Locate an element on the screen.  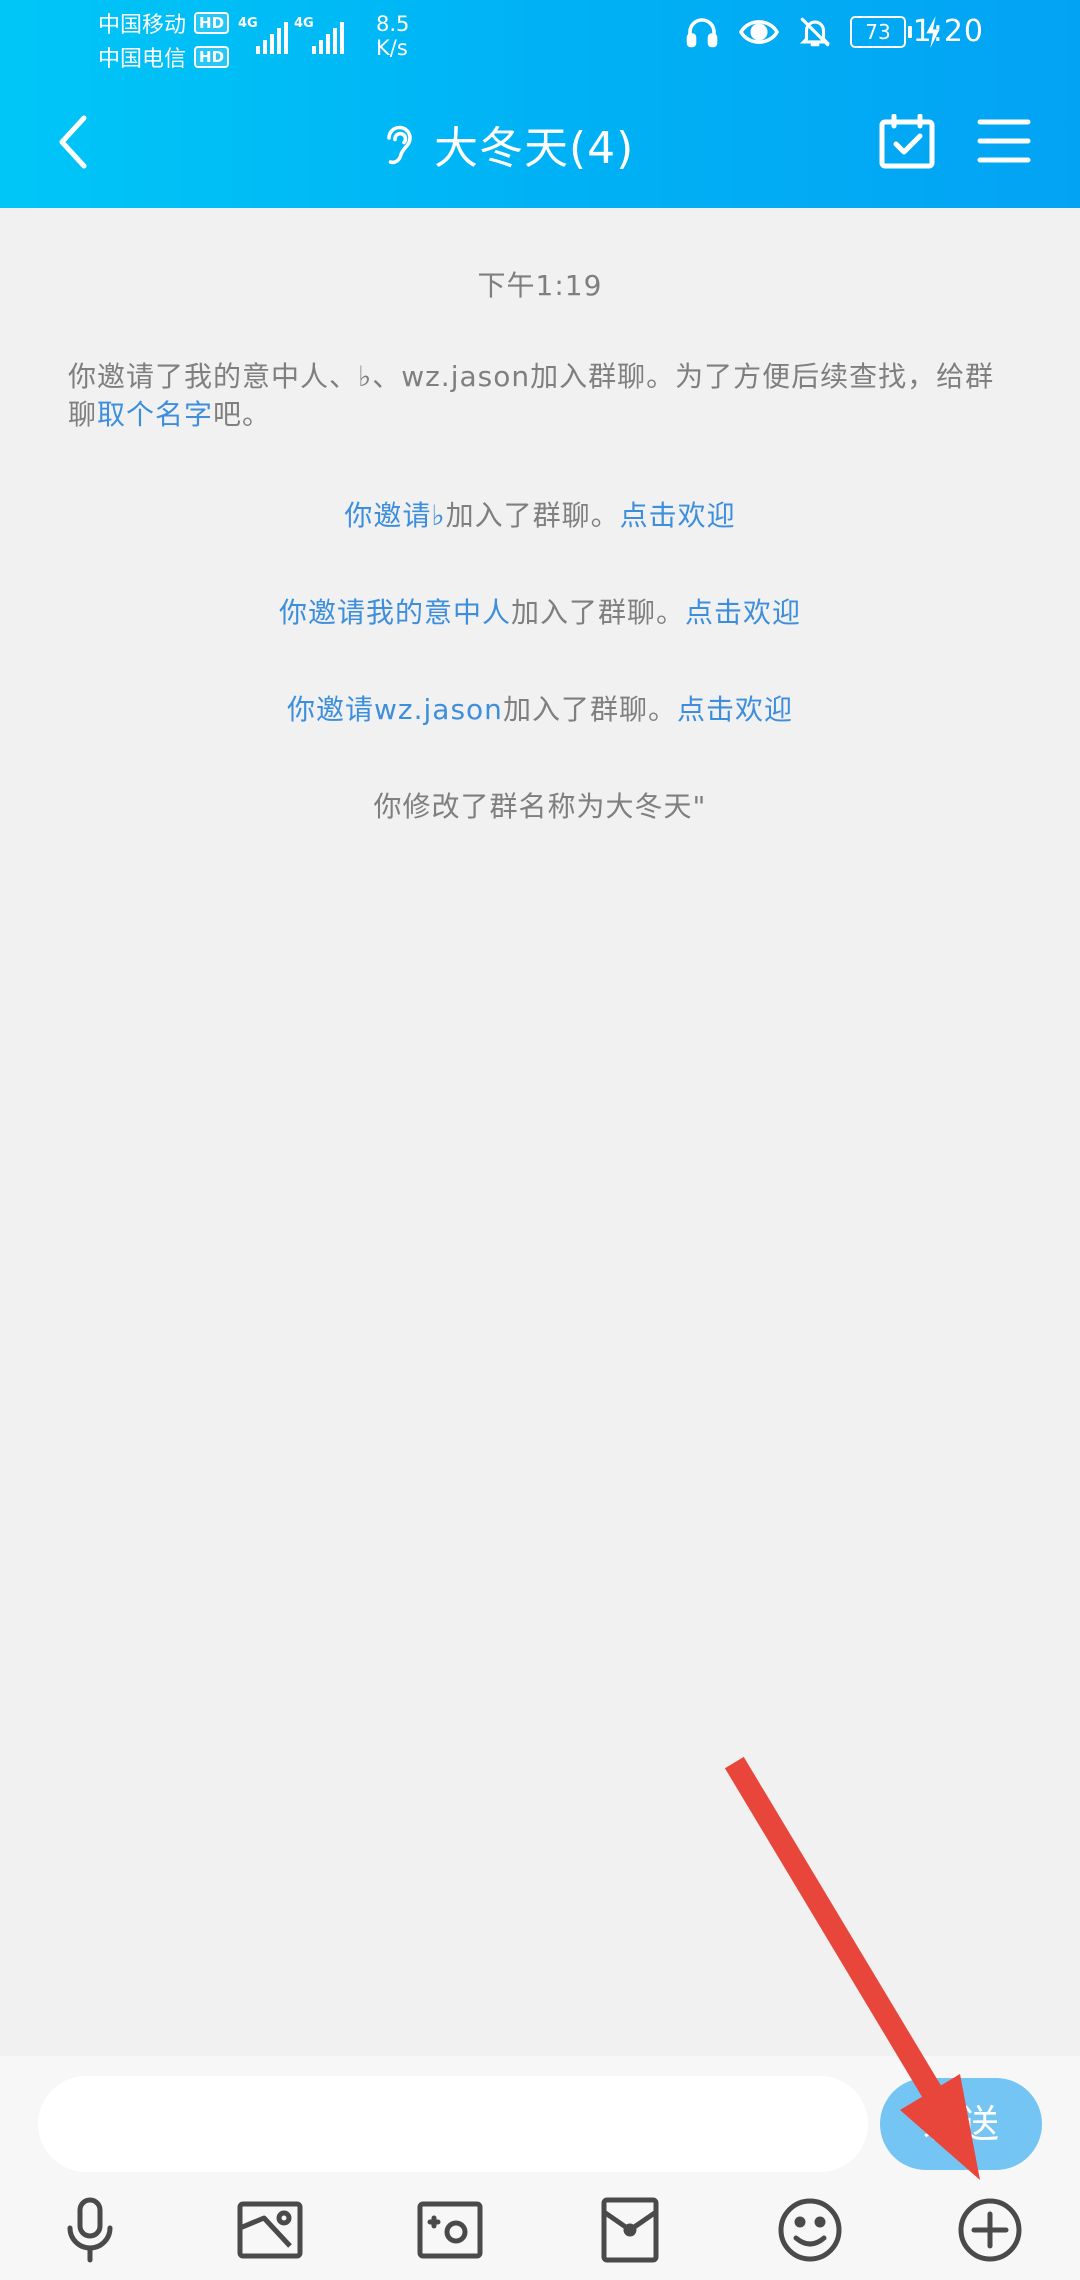
net-speed-unit: K/s is located at coordinates (392, 48).